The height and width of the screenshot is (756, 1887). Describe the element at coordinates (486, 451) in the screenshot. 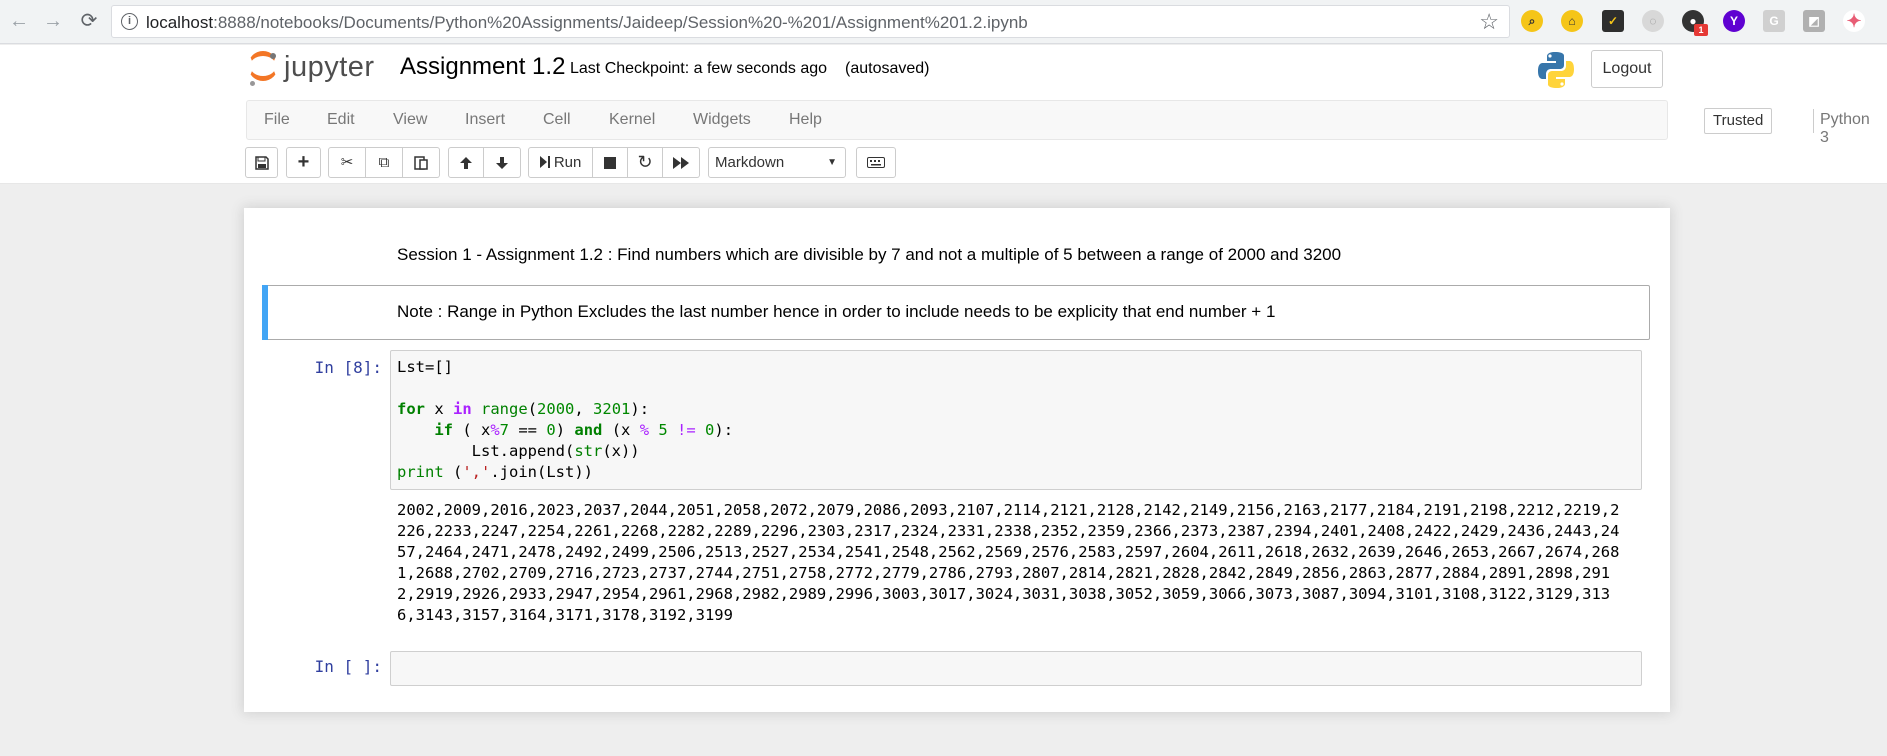

I see `code-text: Lst.append(` at that location.